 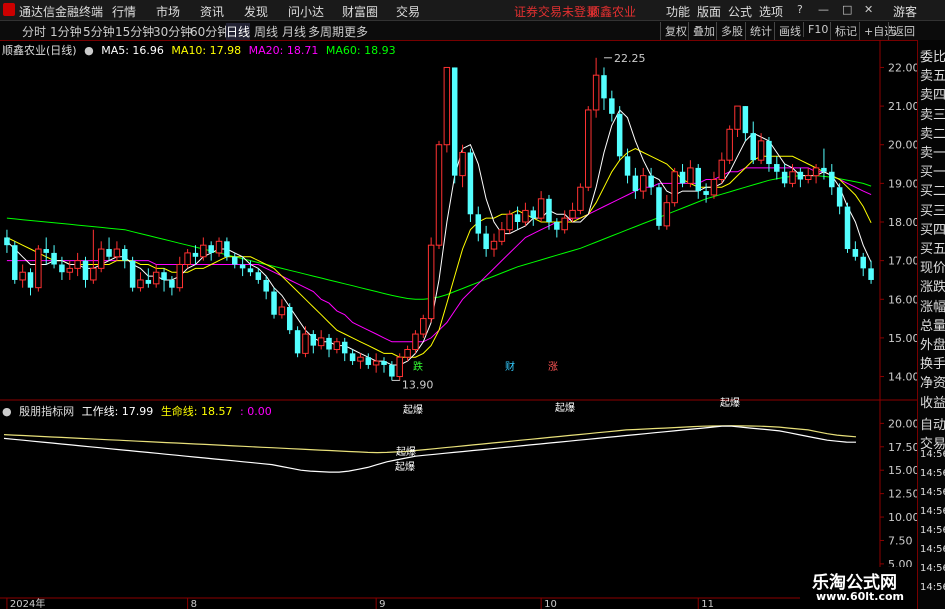 What do you see at coordinates (194, 604) in the screenshot?
I see `date-tick-label: 8` at bounding box center [194, 604].